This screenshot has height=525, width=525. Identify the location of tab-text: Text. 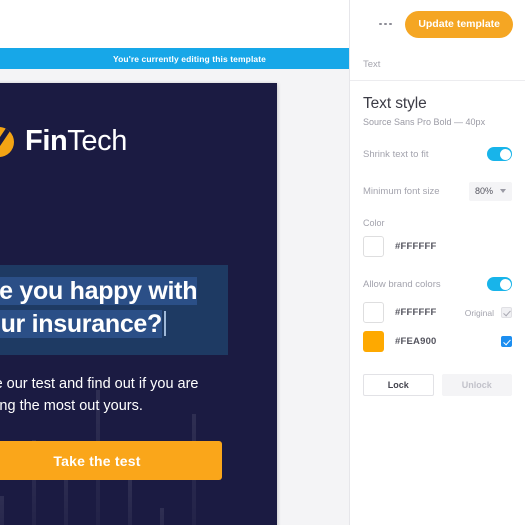
(371, 64).